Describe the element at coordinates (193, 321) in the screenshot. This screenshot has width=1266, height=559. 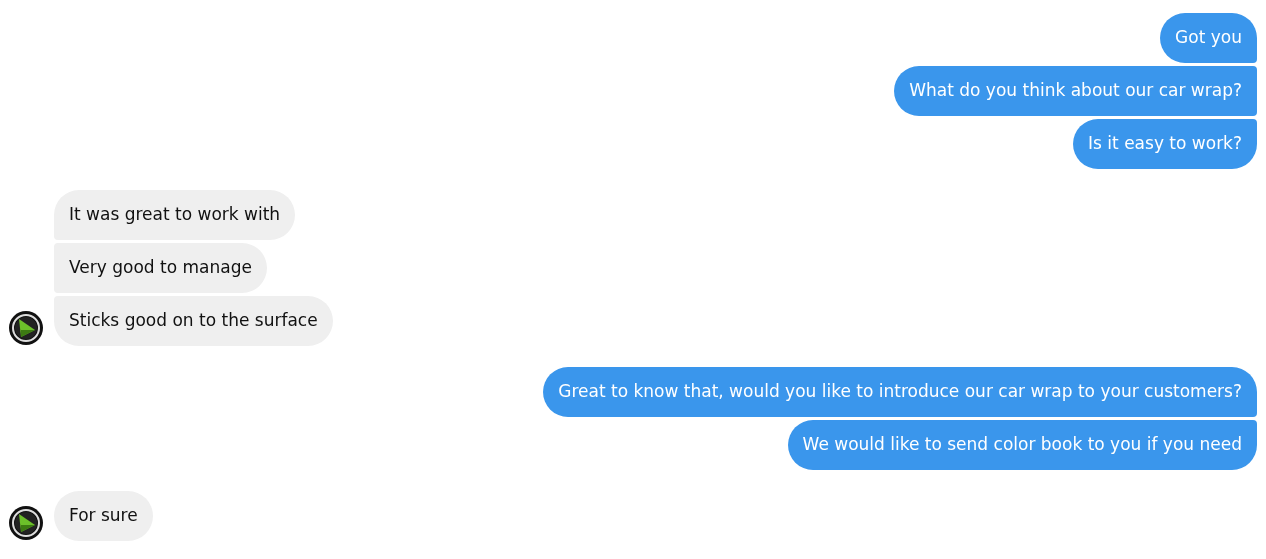
I see `message-bubble: Sticks good on to the surface` at that location.